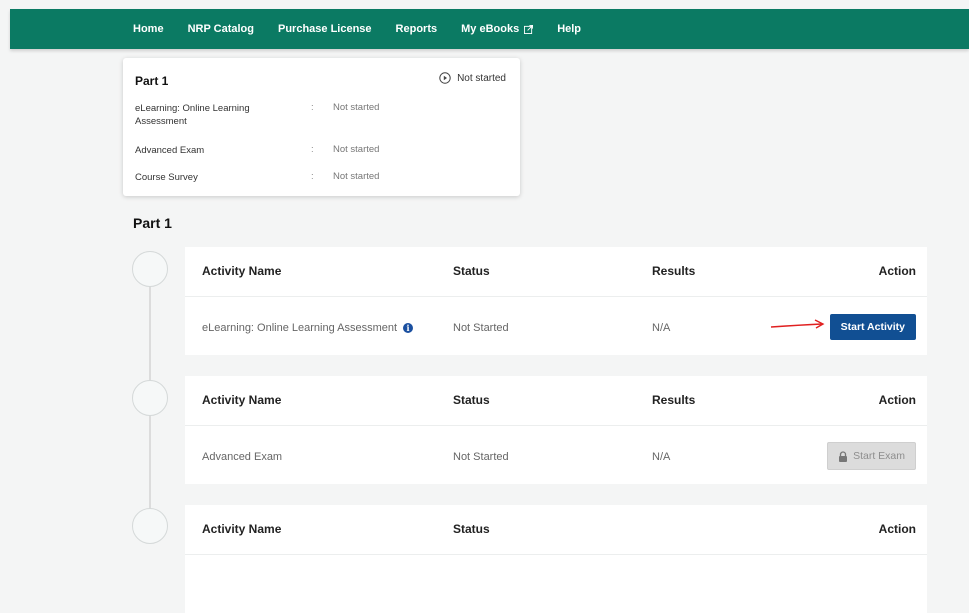 The image size is (969, 613). What do you see at coordinates (872, 327) in the screenshot?
I see `start-activity-button: Start Activity` at bounding box center [872, 327].